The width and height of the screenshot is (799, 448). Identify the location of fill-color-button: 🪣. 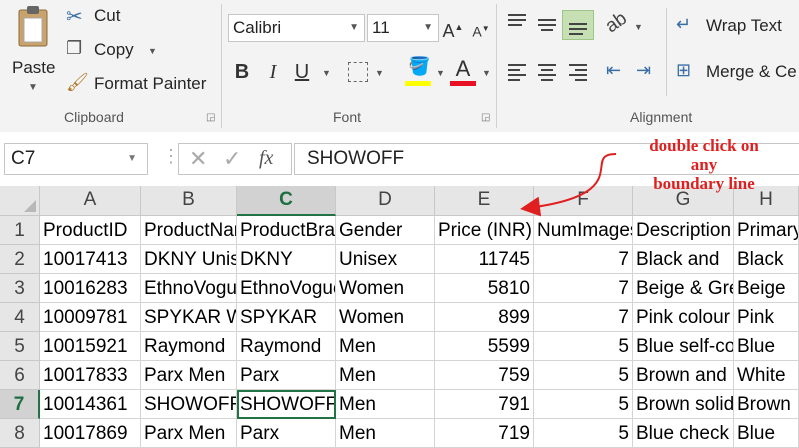
(418, 72).